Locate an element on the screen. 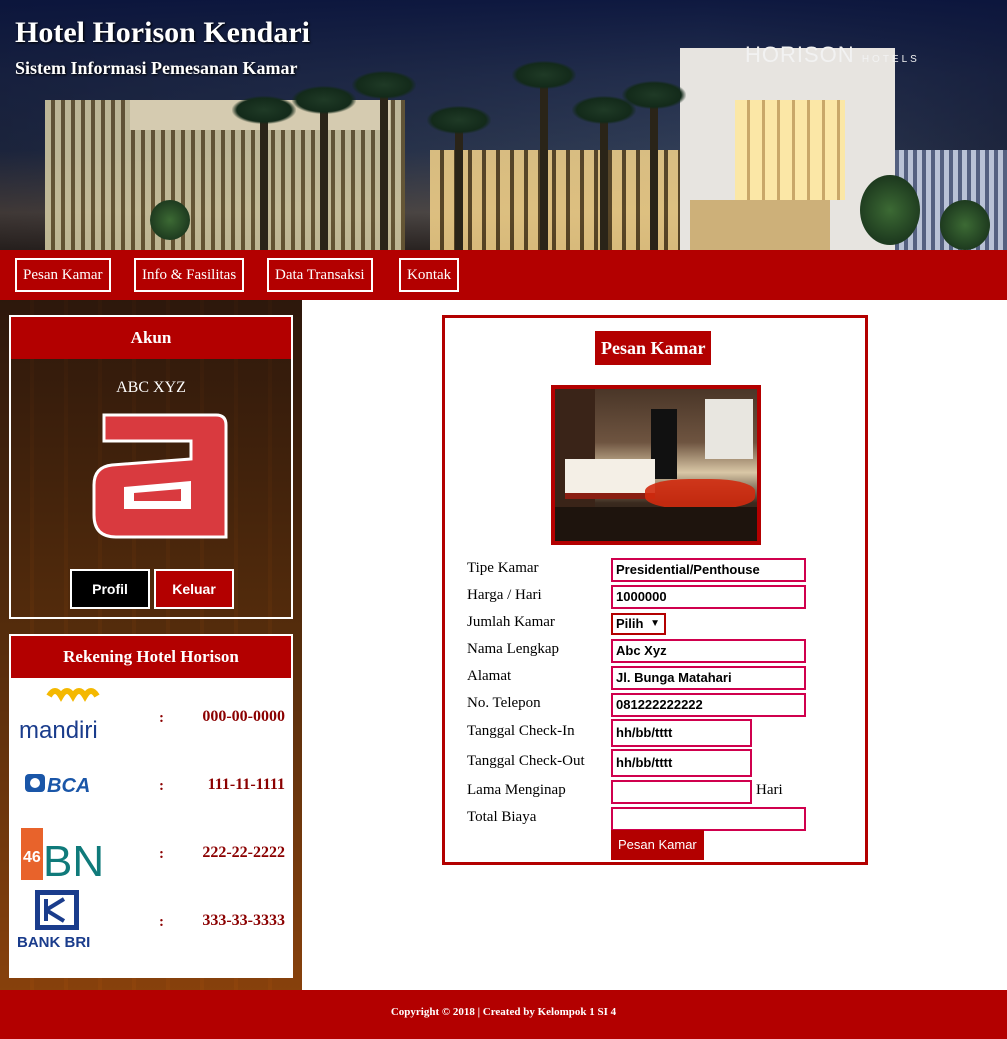 This screenshot has height=1039, width=1007. label-tipe-kamar: Tipe Kamar is located at coordinates (503, 568).